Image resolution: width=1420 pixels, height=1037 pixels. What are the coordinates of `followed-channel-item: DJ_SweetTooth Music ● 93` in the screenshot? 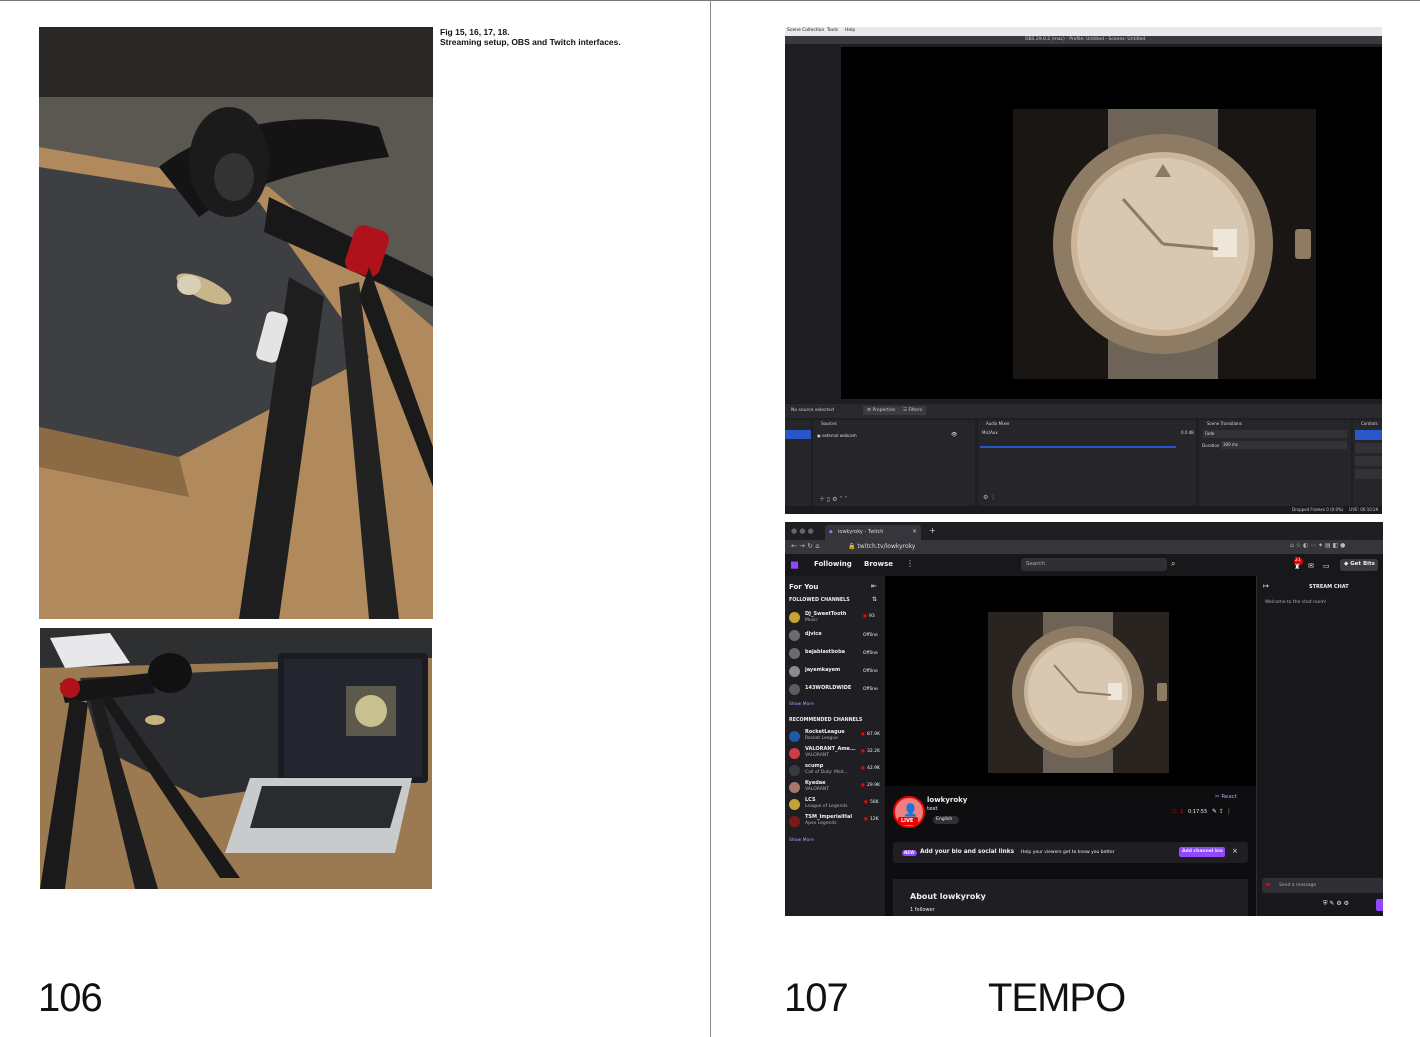 It's located at (835, 618).